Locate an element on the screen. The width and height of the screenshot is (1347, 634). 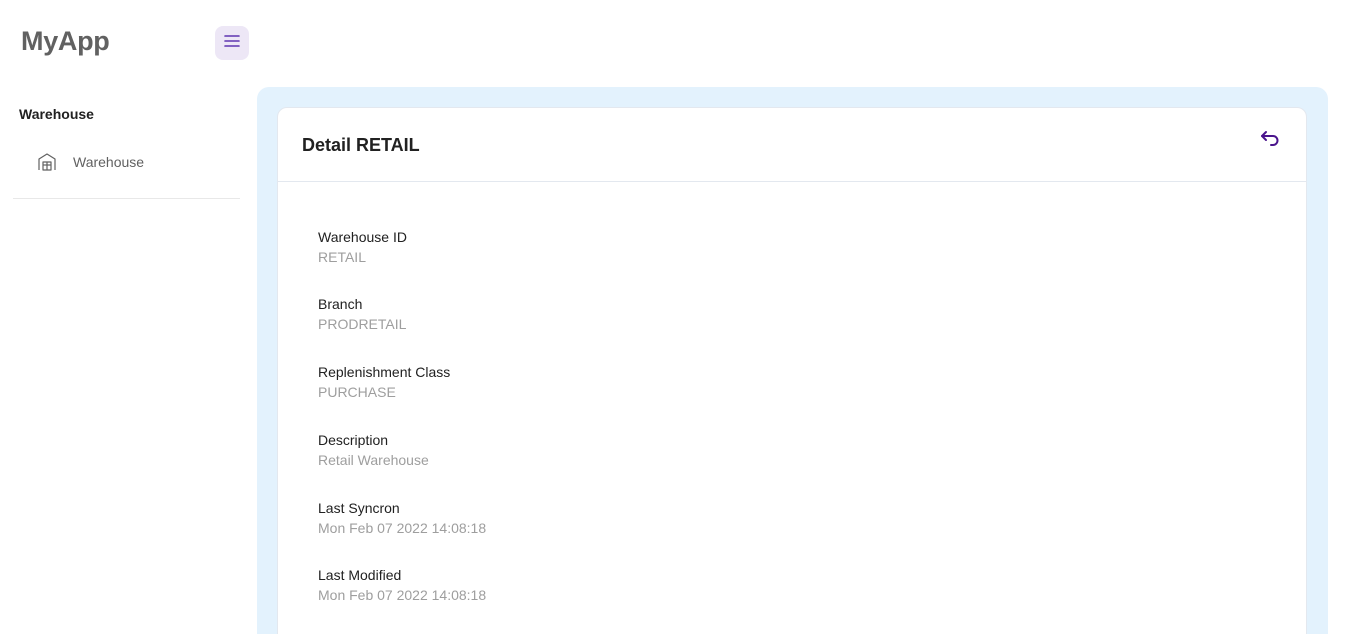
sidebar-divider is located at coordinates (126, 198).